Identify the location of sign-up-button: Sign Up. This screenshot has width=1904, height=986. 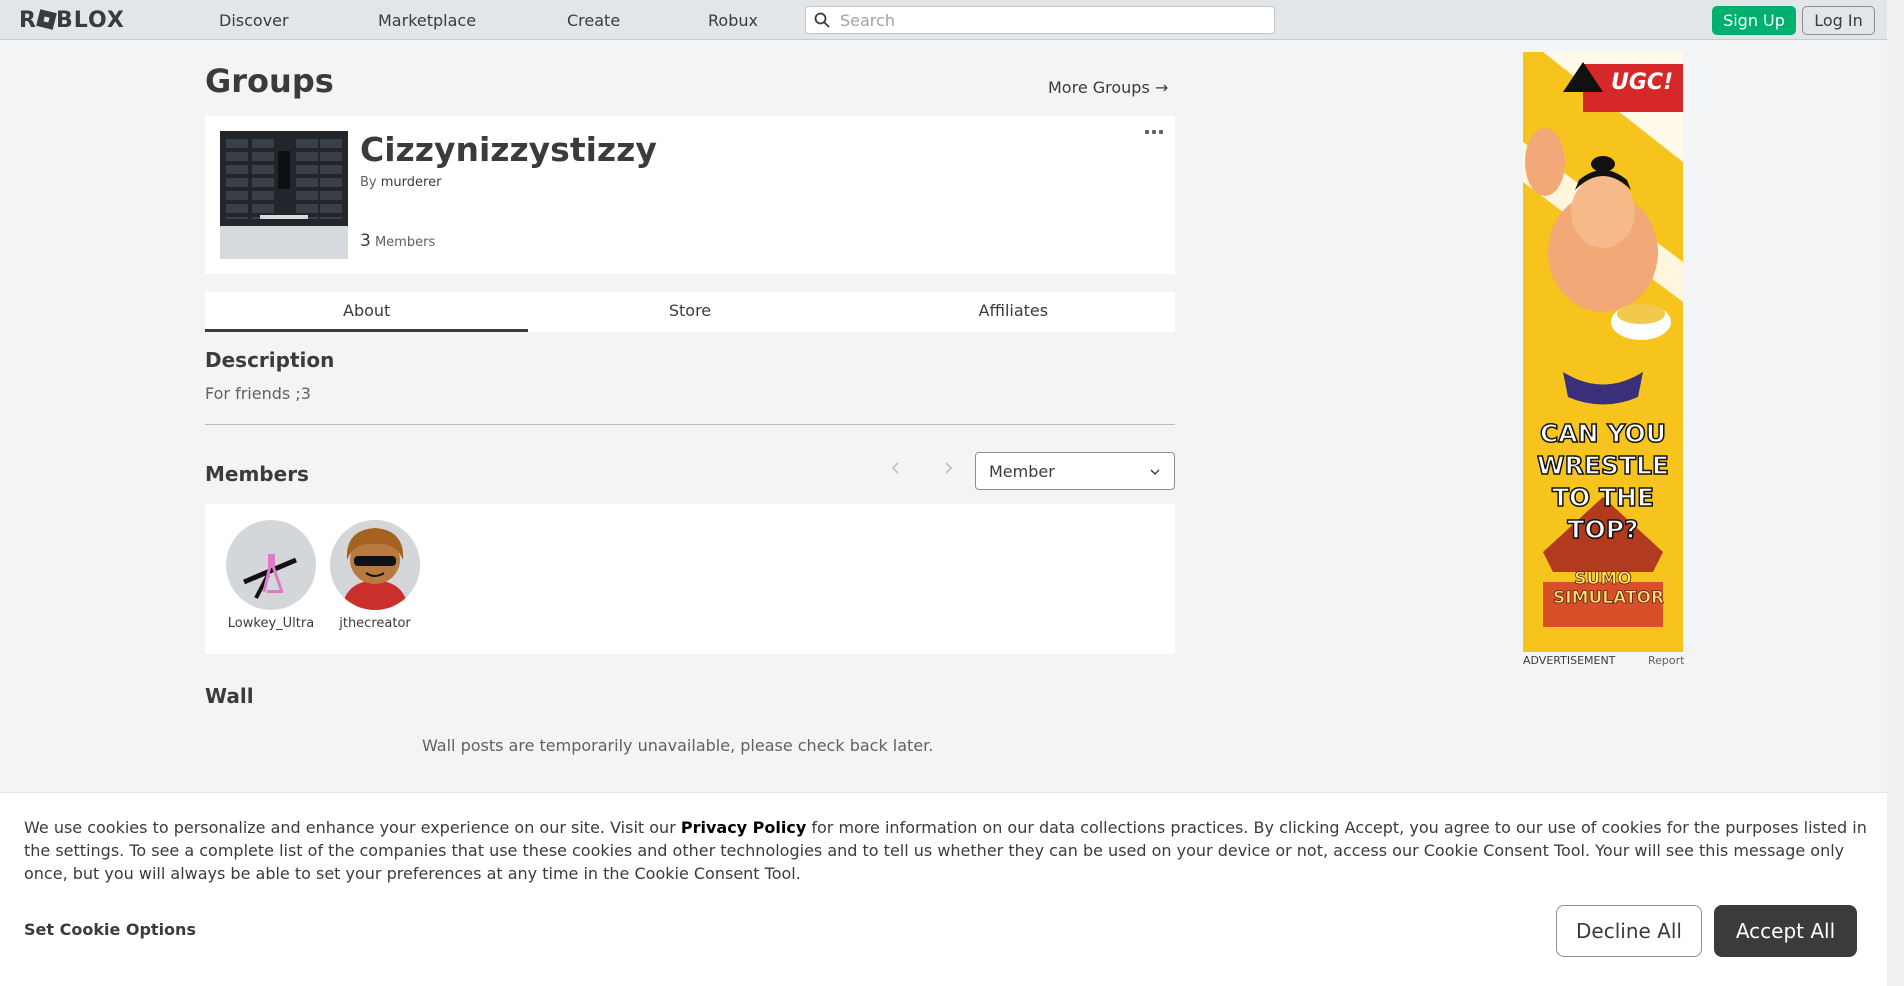
(1754, 20).